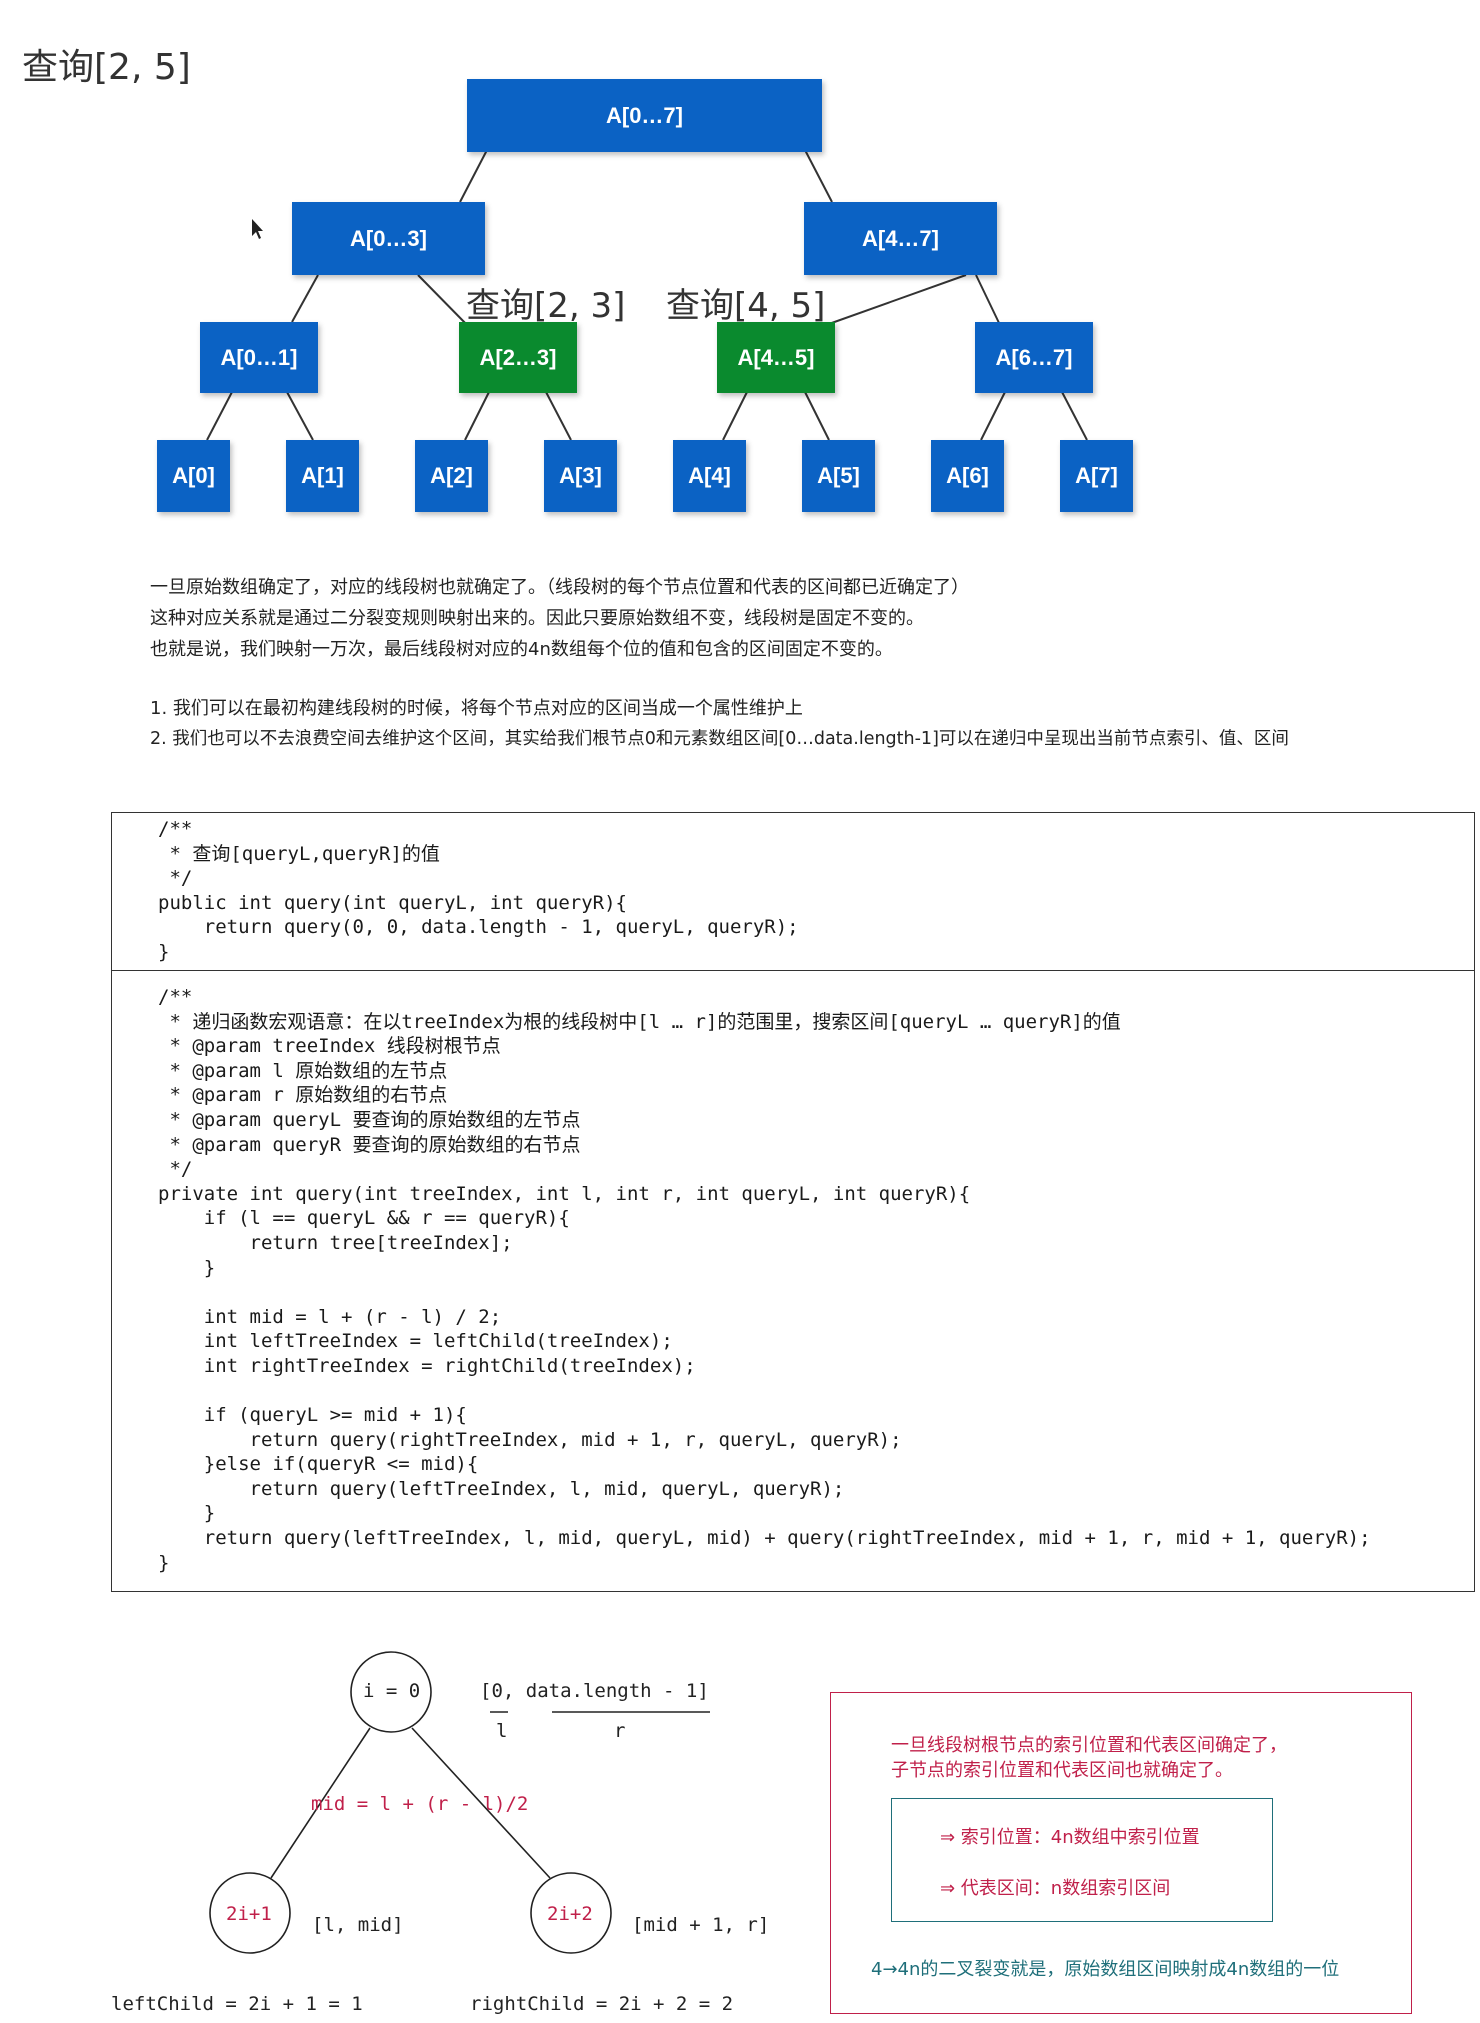 The image size is (1480, 2023). What do you see at coordinates (776, 357) in the screenshot?
I see `tree-node-4-5: A[4…5]` at bounding box center [776, 357].